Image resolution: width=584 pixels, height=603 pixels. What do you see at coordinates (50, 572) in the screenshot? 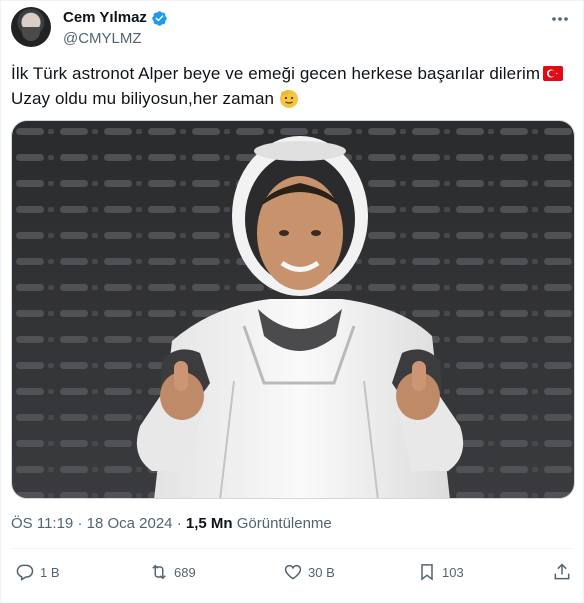
I see `reply-count: 1 B` at bounding box center [50, 572].